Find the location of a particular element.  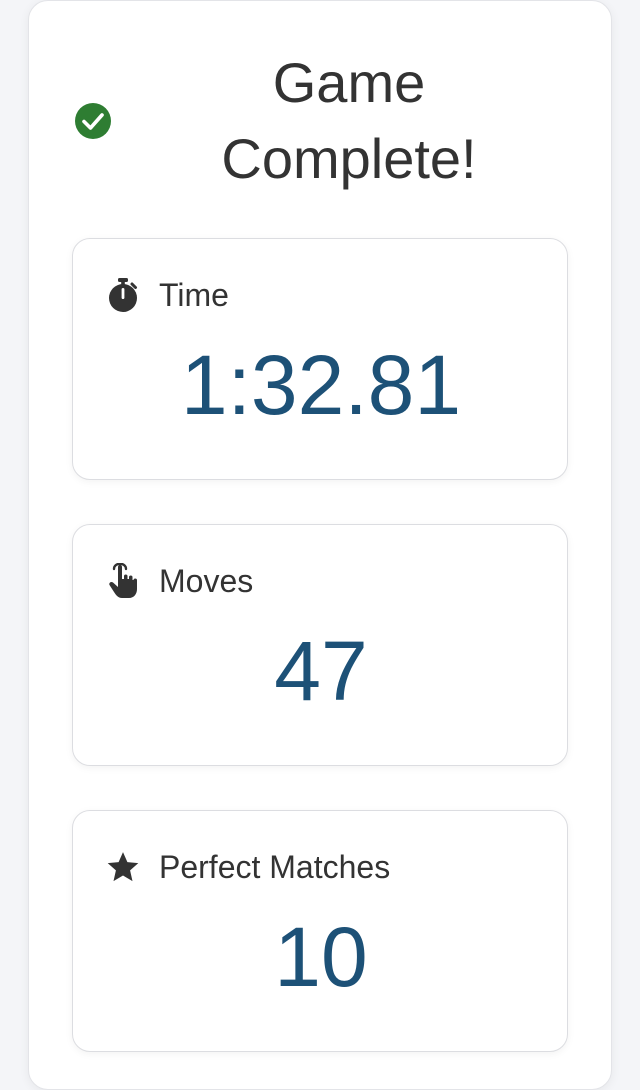

tap-hand-icon is located at coordinates (123, 581).